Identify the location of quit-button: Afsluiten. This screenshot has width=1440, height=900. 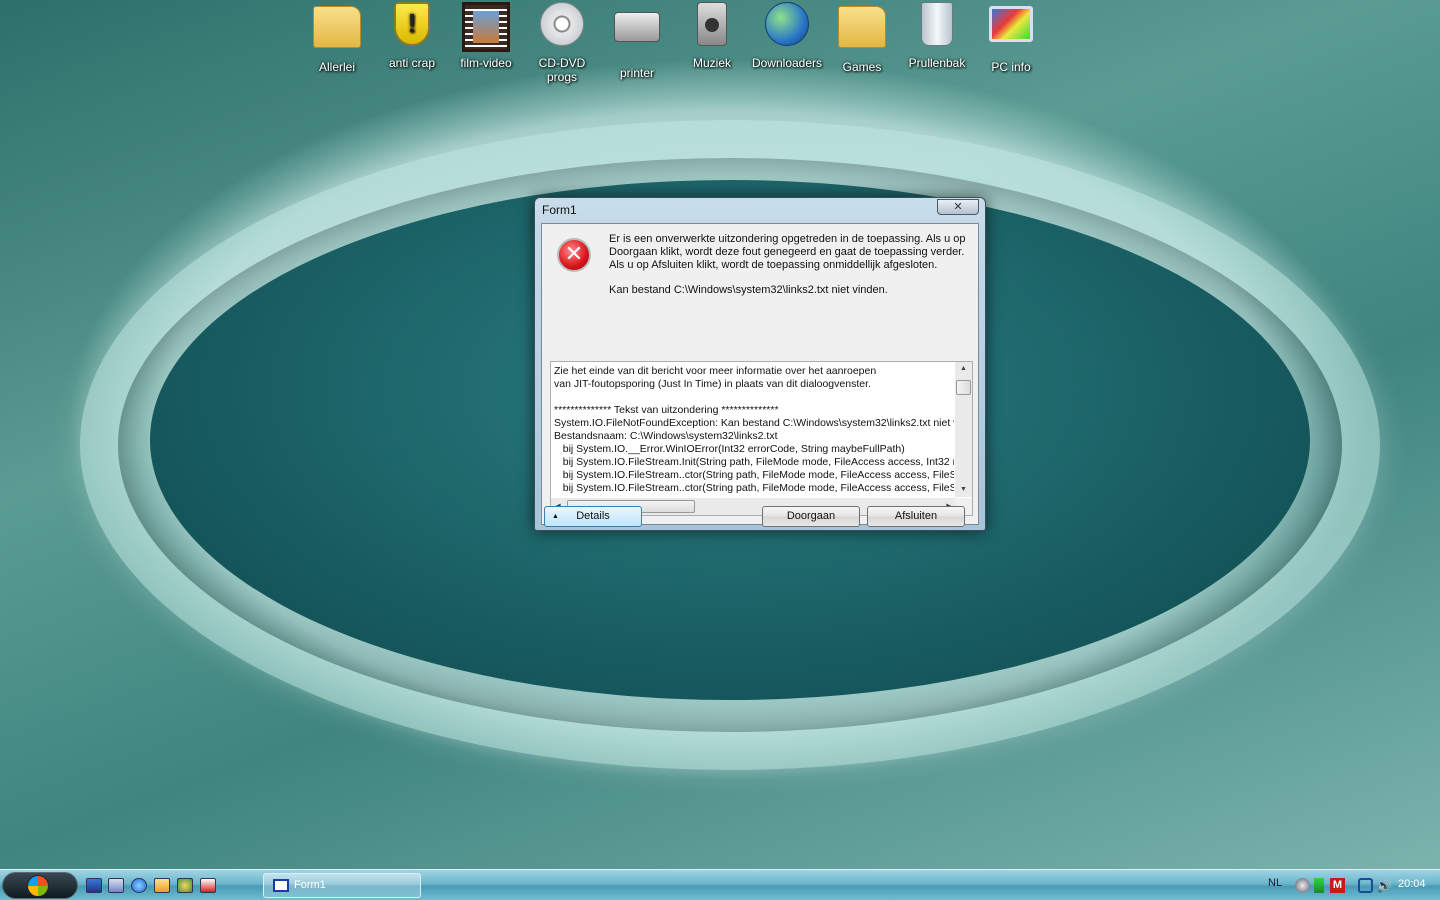
(916, 516).